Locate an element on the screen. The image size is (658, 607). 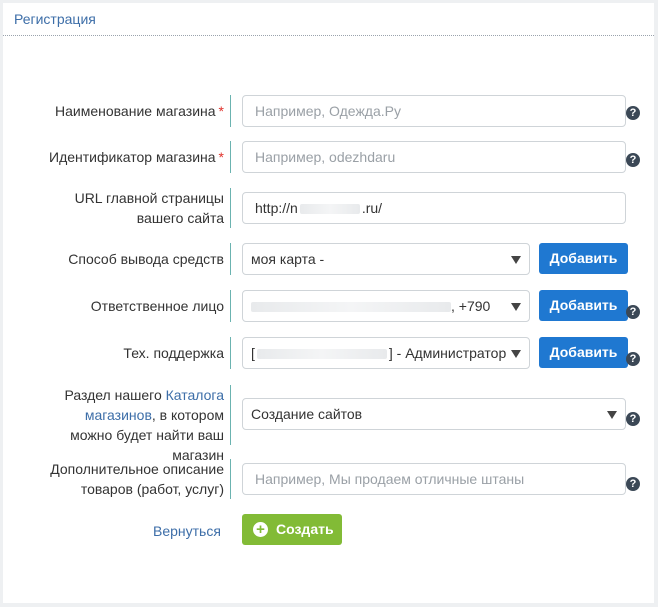
panel-header: Регистрация is located at coordinates (328, 19).